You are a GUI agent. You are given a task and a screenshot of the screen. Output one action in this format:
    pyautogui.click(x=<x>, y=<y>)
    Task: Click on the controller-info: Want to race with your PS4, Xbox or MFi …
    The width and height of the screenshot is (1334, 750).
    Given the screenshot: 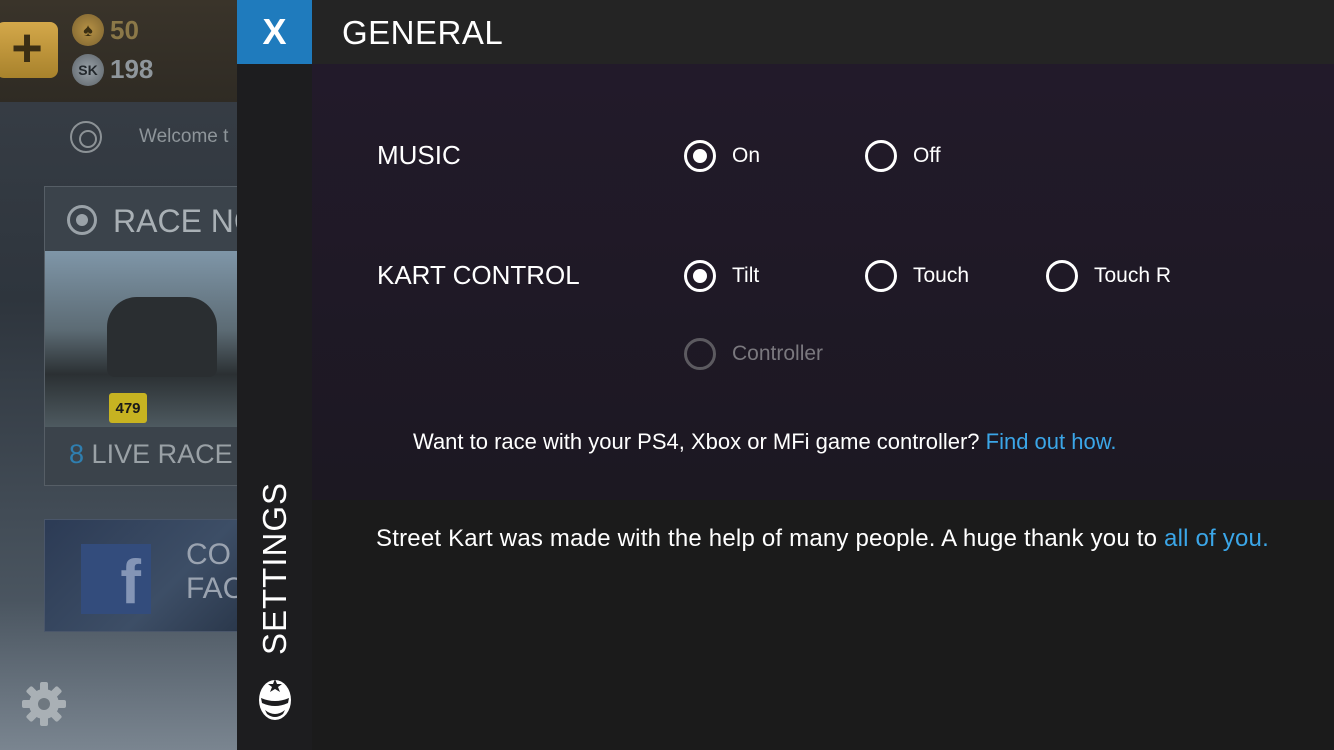 What is the action you would take?
    pyautogui.click(x=765, y=442)
    